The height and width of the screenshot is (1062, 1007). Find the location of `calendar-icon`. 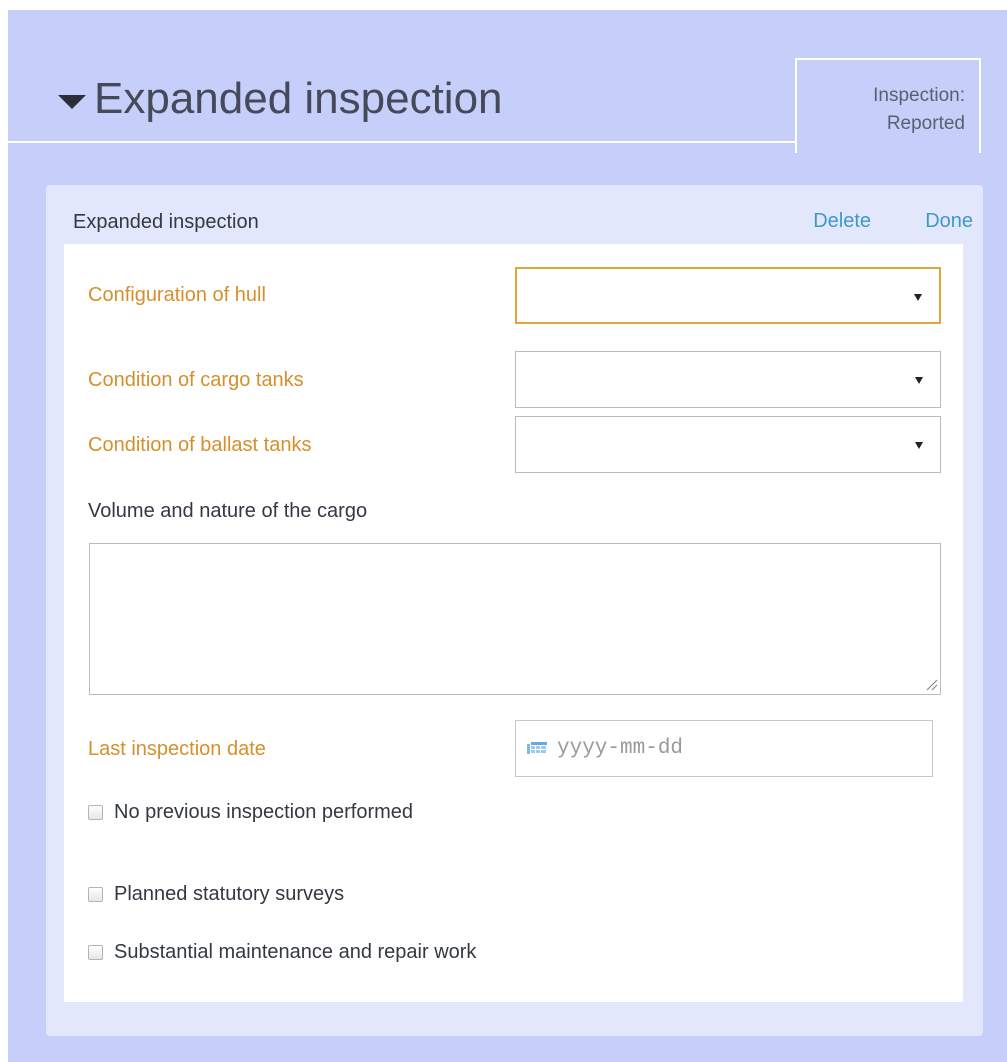

calendar-icon is located at coordinates (537, 748).